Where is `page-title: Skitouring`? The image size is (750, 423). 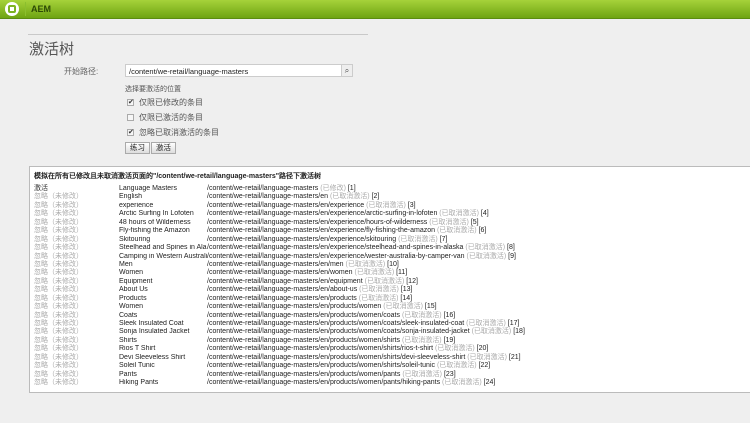
page-title: Skitouring is located at coordinates (135, 239).